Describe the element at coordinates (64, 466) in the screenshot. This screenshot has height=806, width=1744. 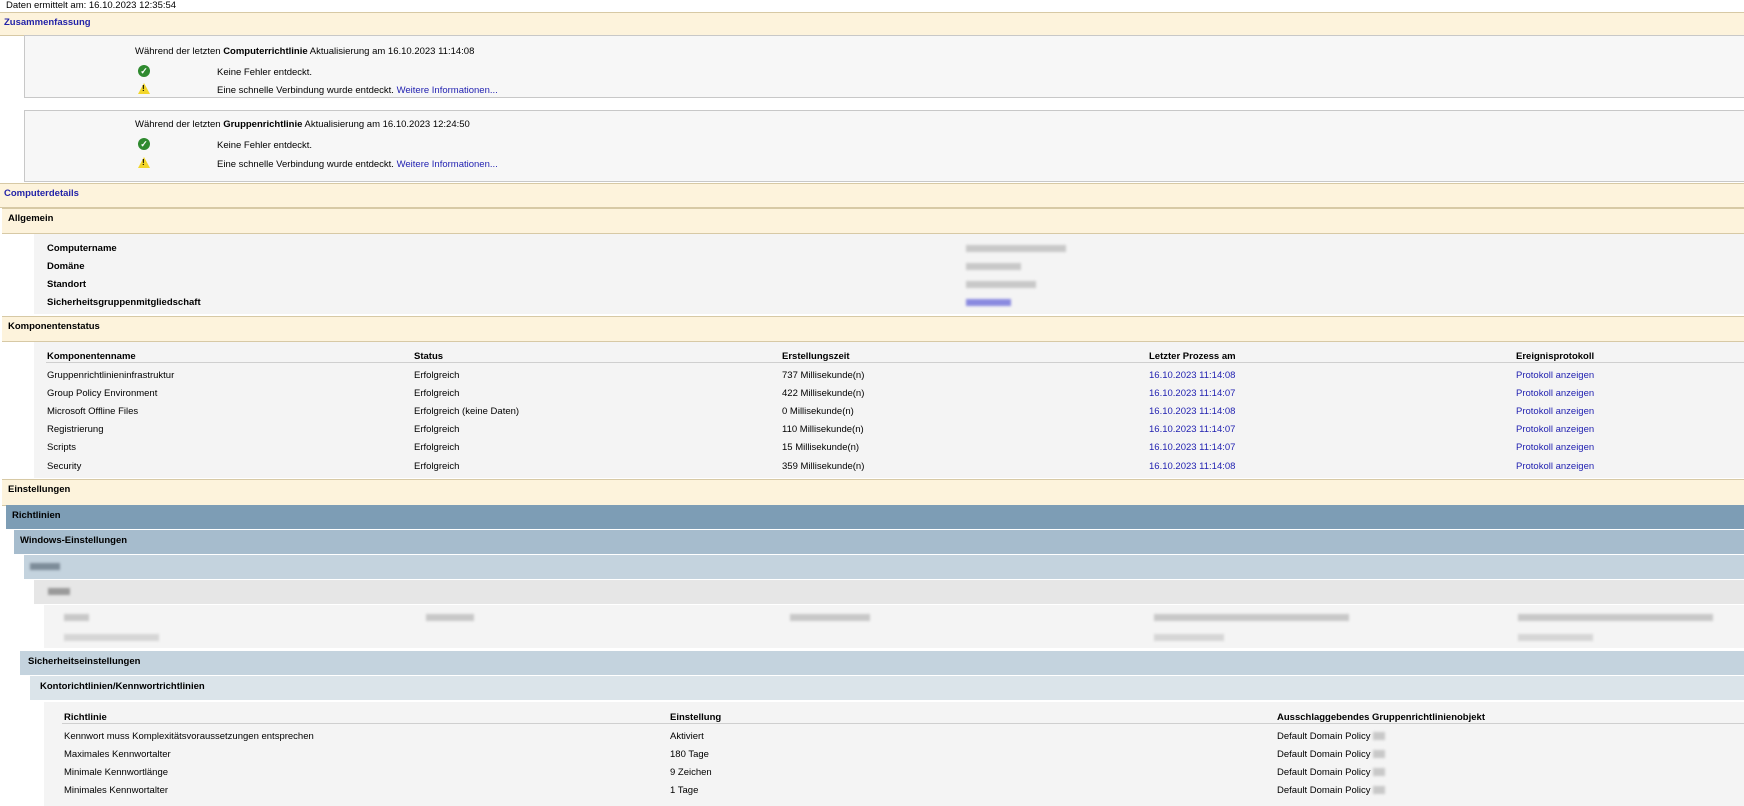
I see `table-row-name: Security` at that location.